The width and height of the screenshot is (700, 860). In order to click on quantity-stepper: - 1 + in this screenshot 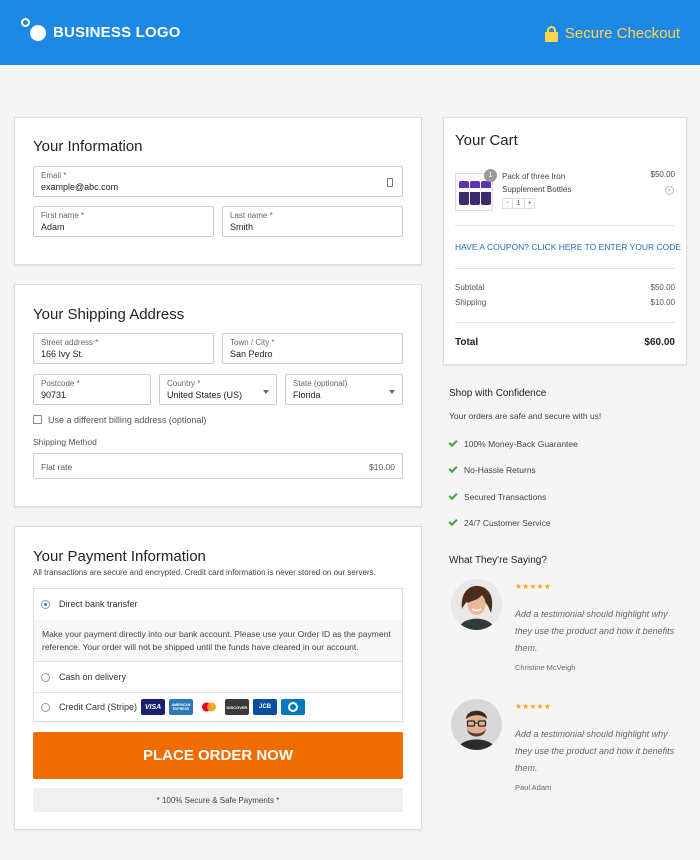, I will do `click(518, 203)`.